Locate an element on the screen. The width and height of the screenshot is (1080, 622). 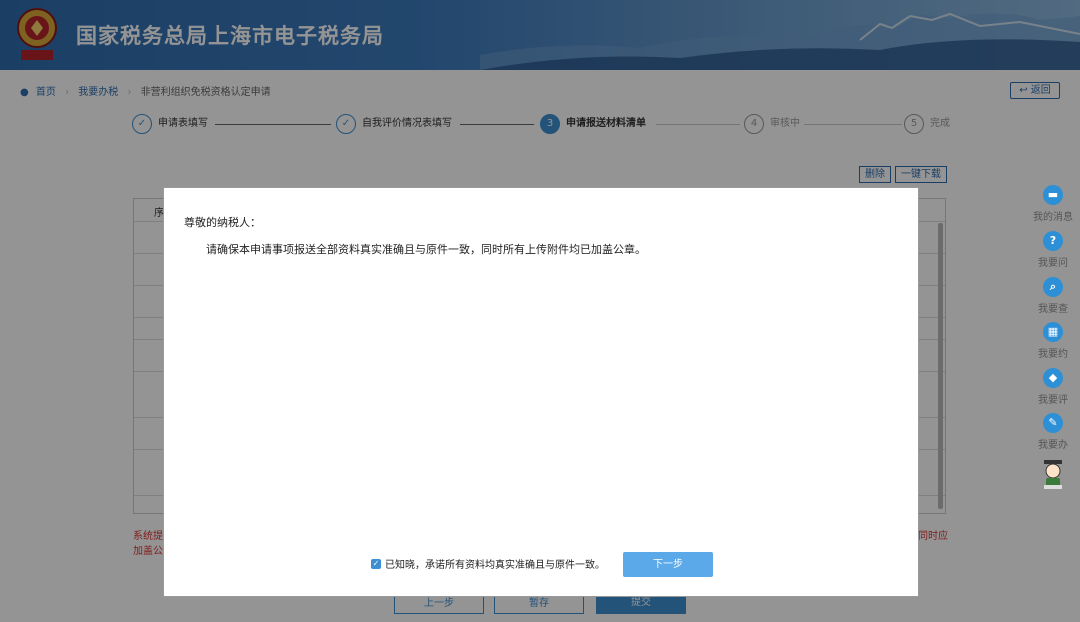
sidebar-item-rate: ◆ 我要评 is located at coordinates (1053, 387).